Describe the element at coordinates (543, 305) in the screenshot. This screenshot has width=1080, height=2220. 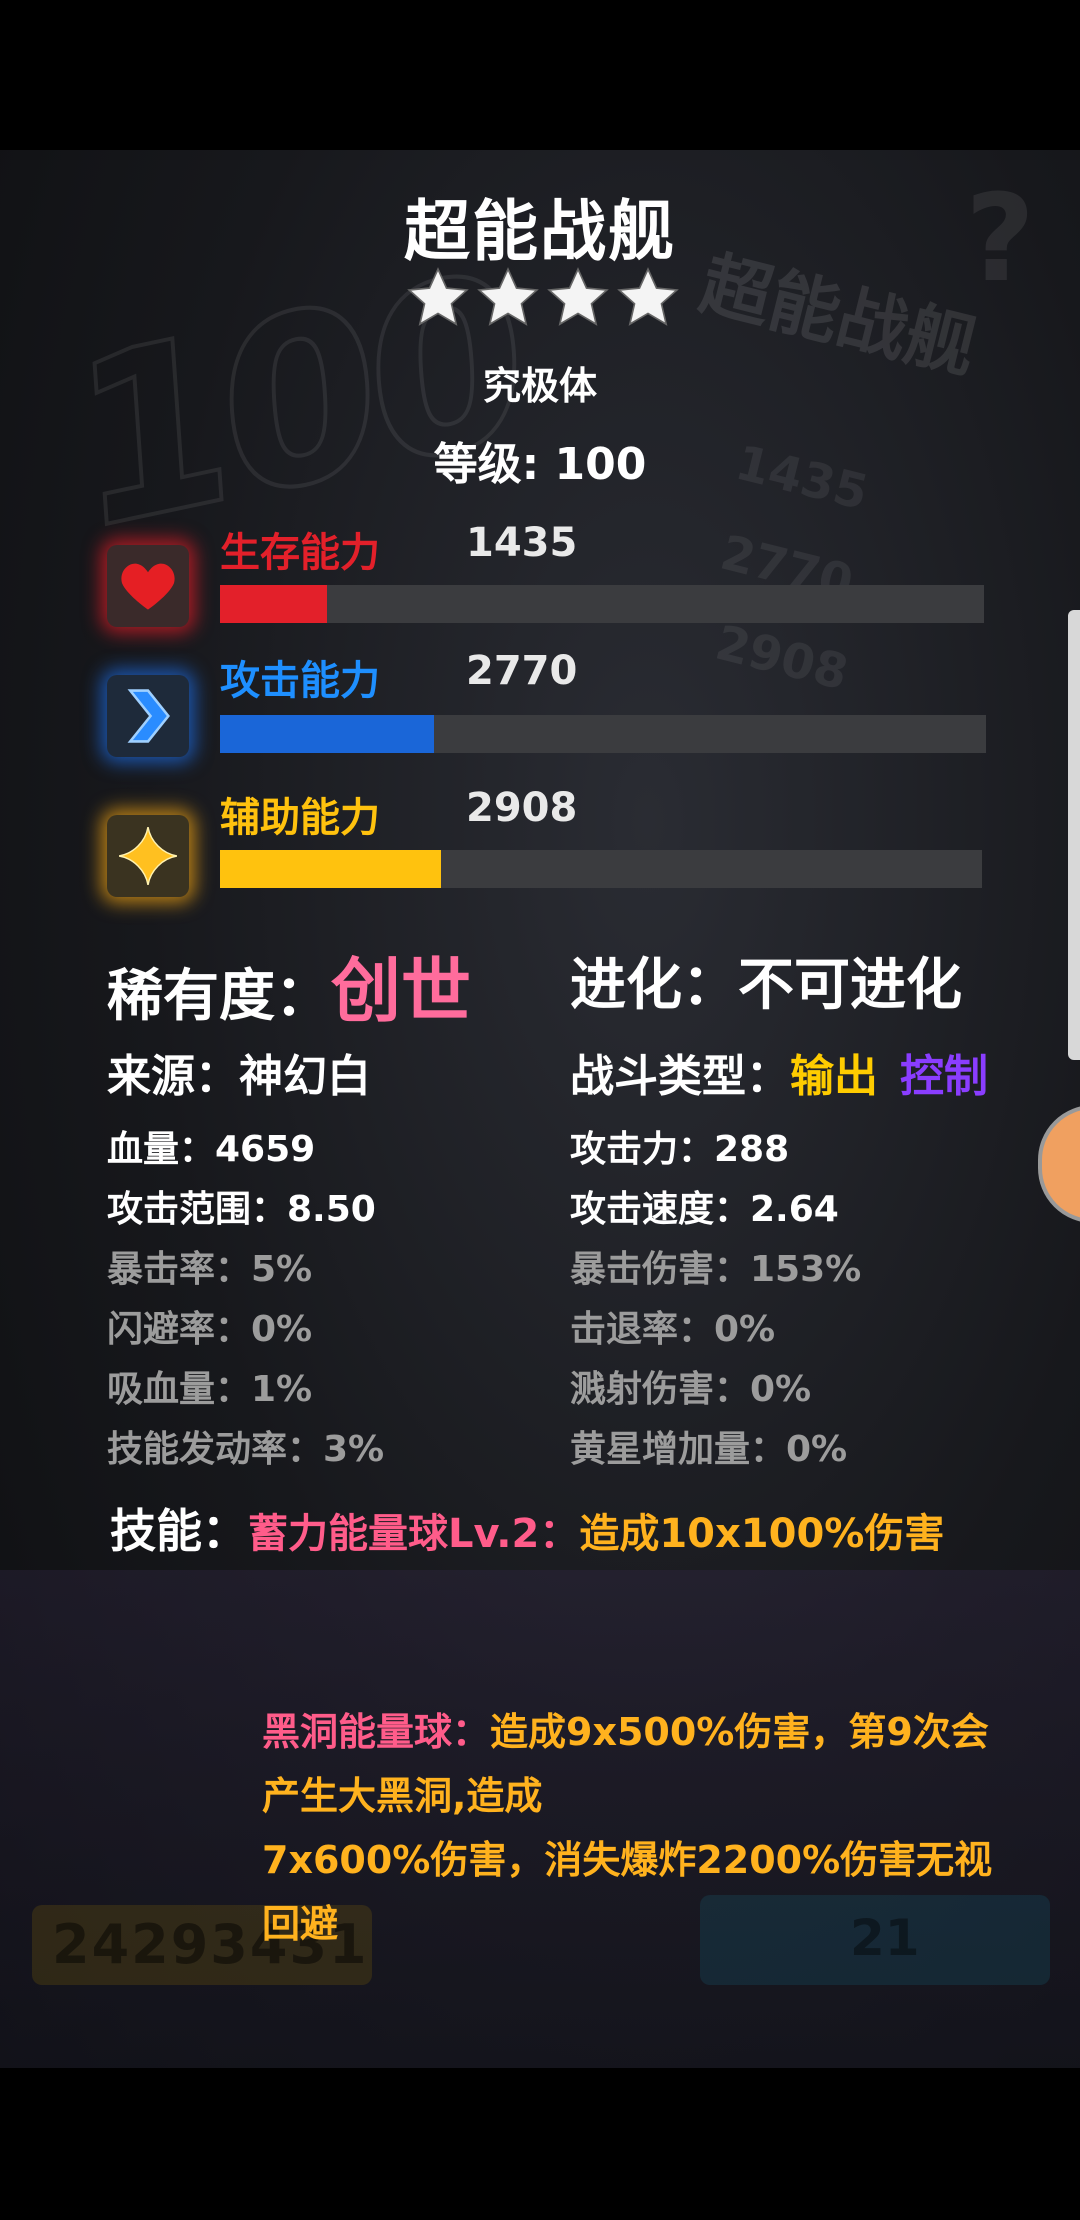
I see `star-rating` at that location.